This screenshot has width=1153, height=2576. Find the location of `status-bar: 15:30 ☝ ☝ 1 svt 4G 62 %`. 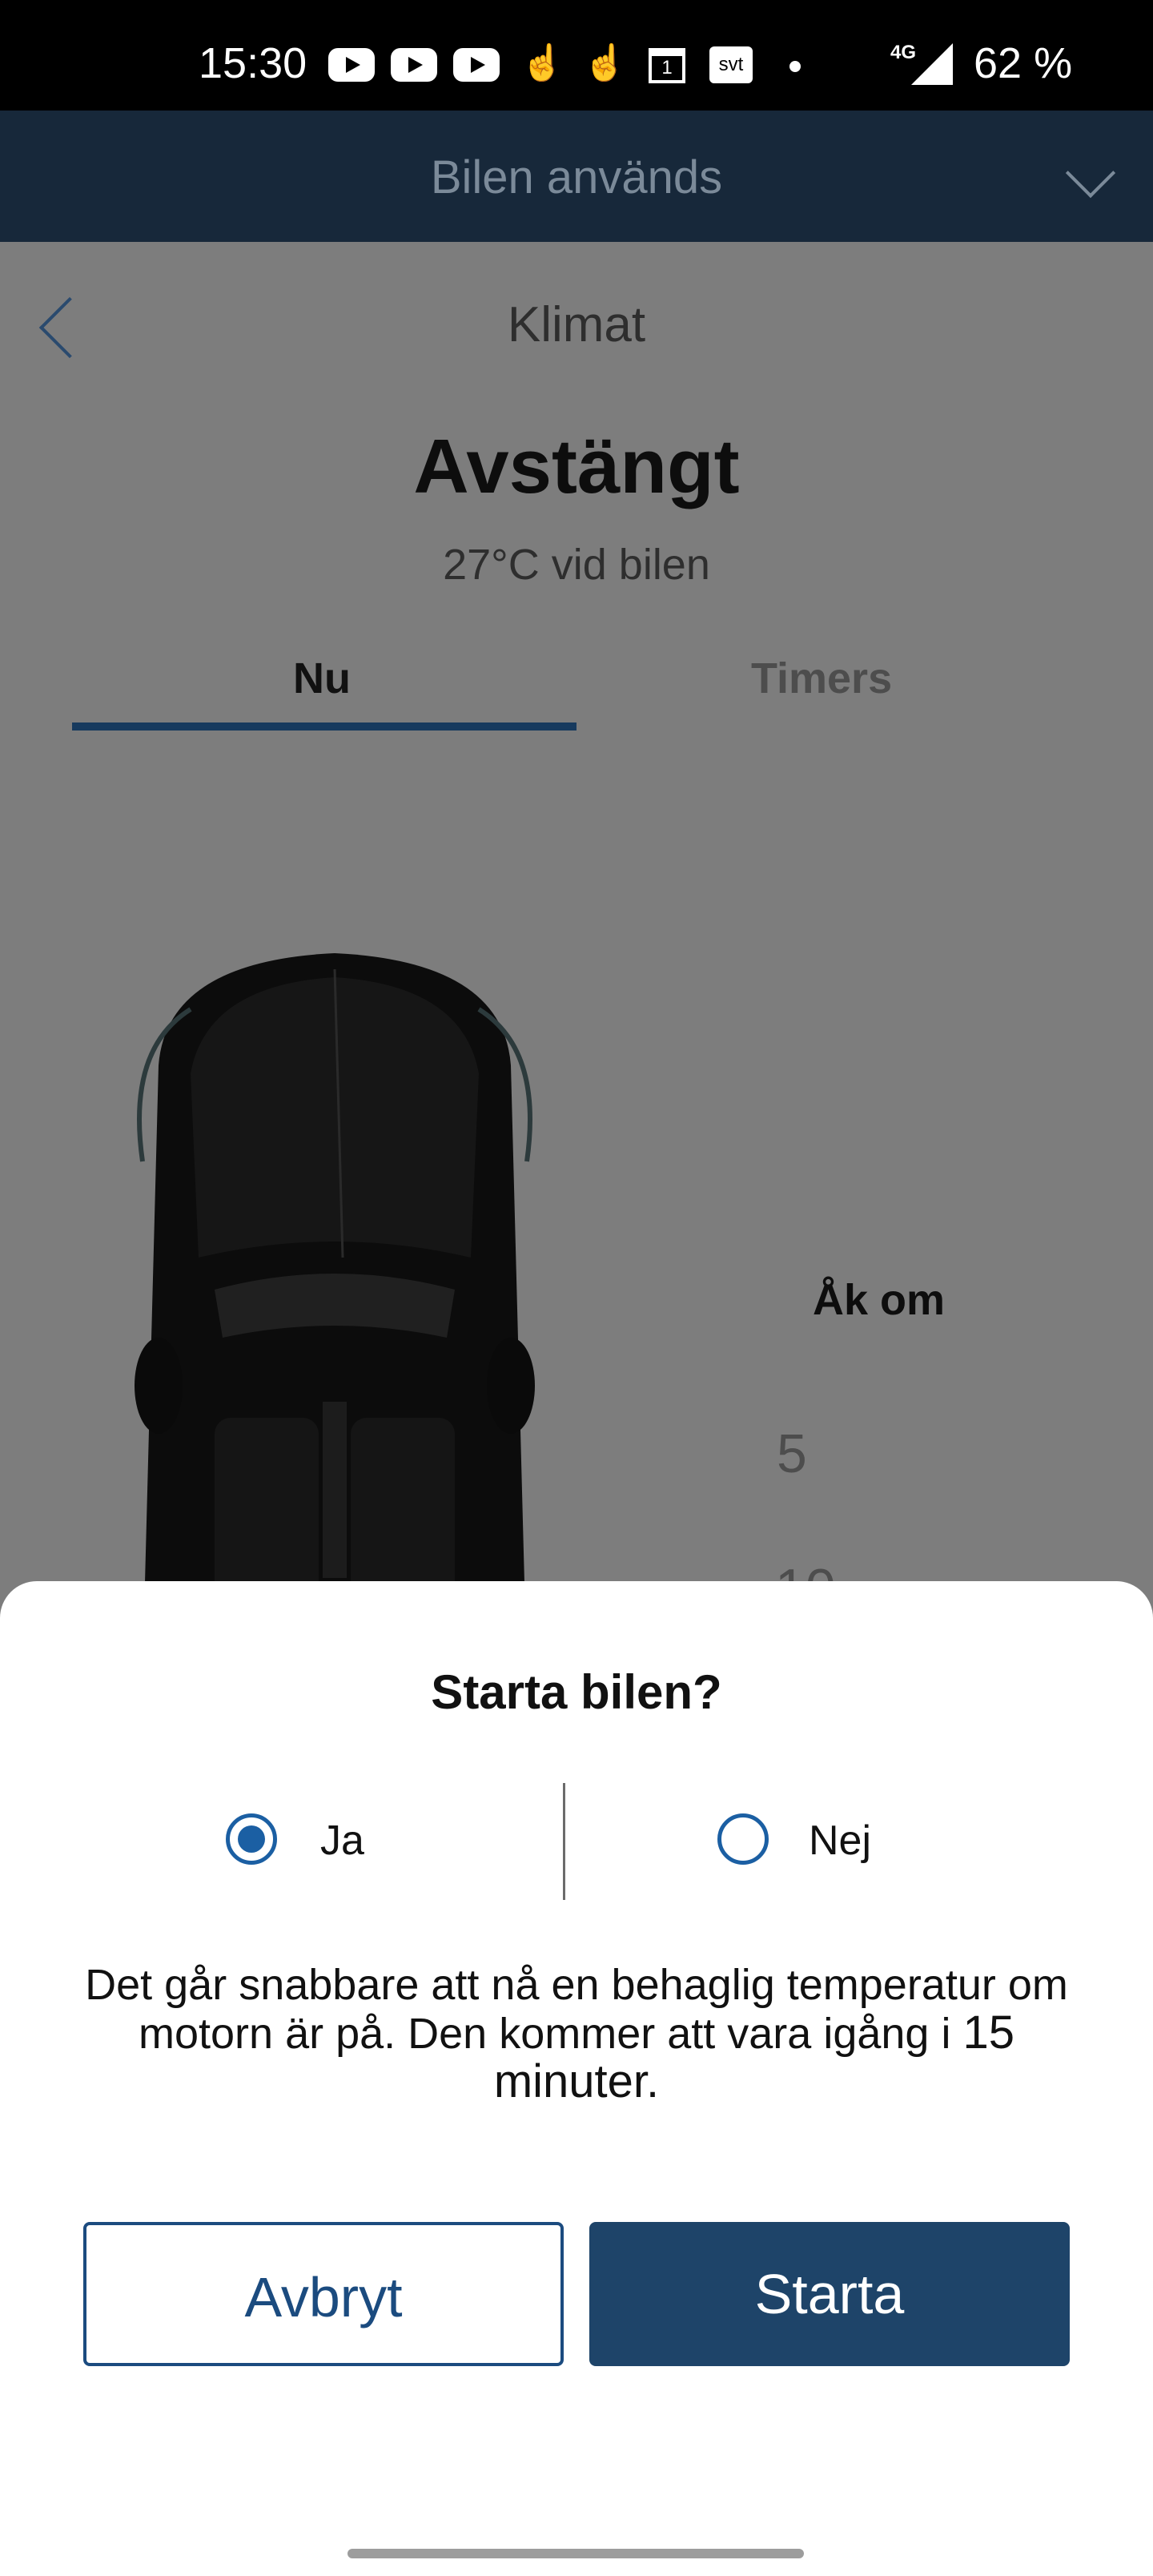

status-bar: 15:30 ☝ ☝ 1 svt 4G 62 % is located at coordinates (576, 55).